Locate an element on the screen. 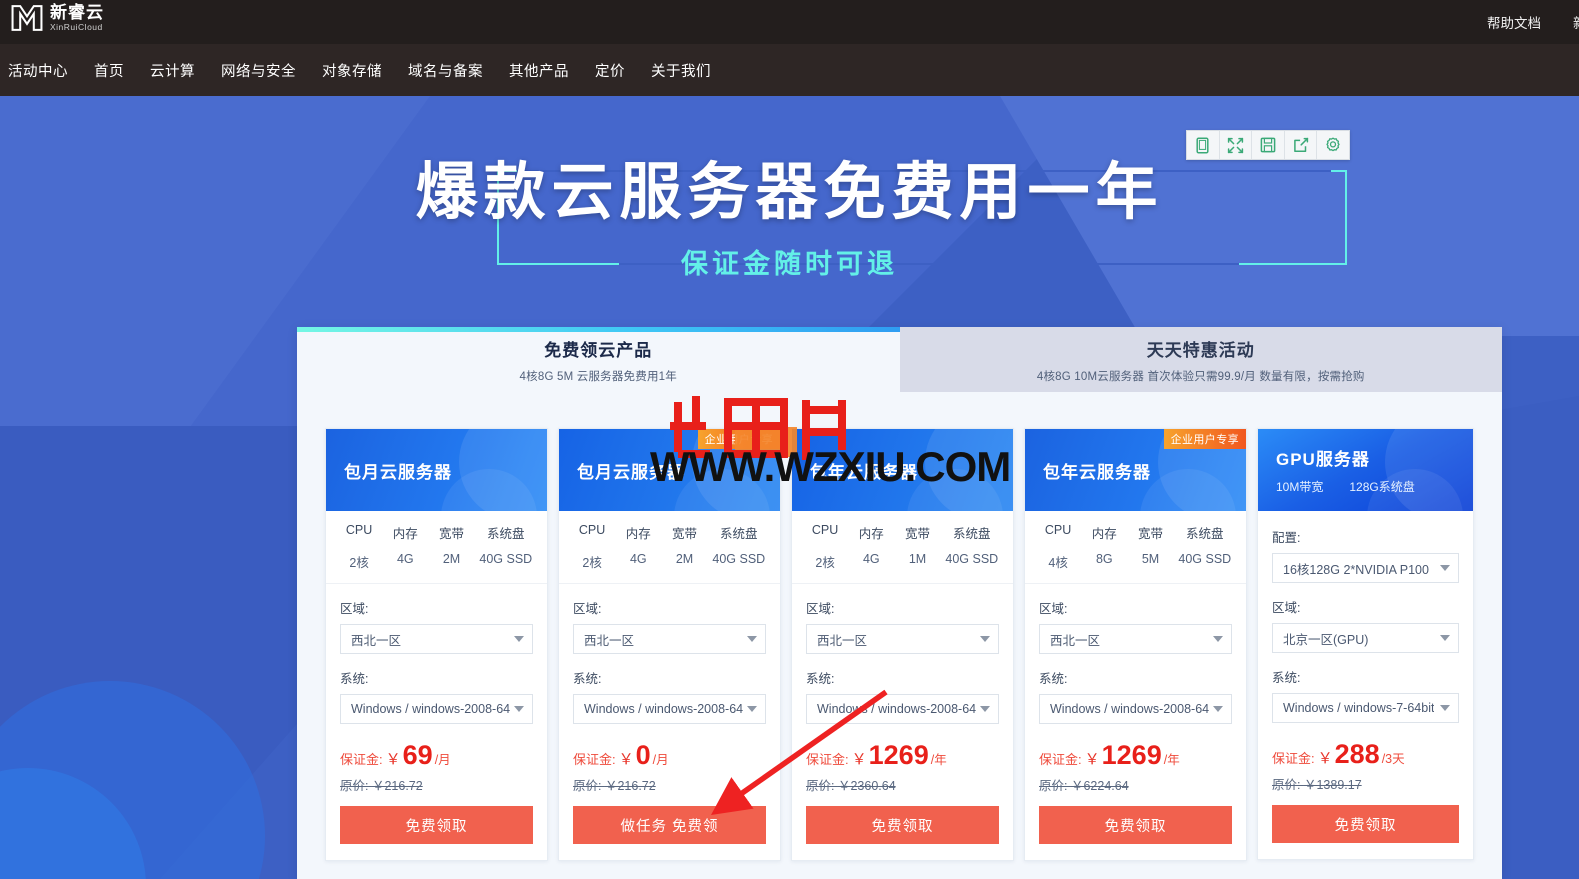 The image size is (1579, 879). share-export-button is located at coordinates (1301, 145).